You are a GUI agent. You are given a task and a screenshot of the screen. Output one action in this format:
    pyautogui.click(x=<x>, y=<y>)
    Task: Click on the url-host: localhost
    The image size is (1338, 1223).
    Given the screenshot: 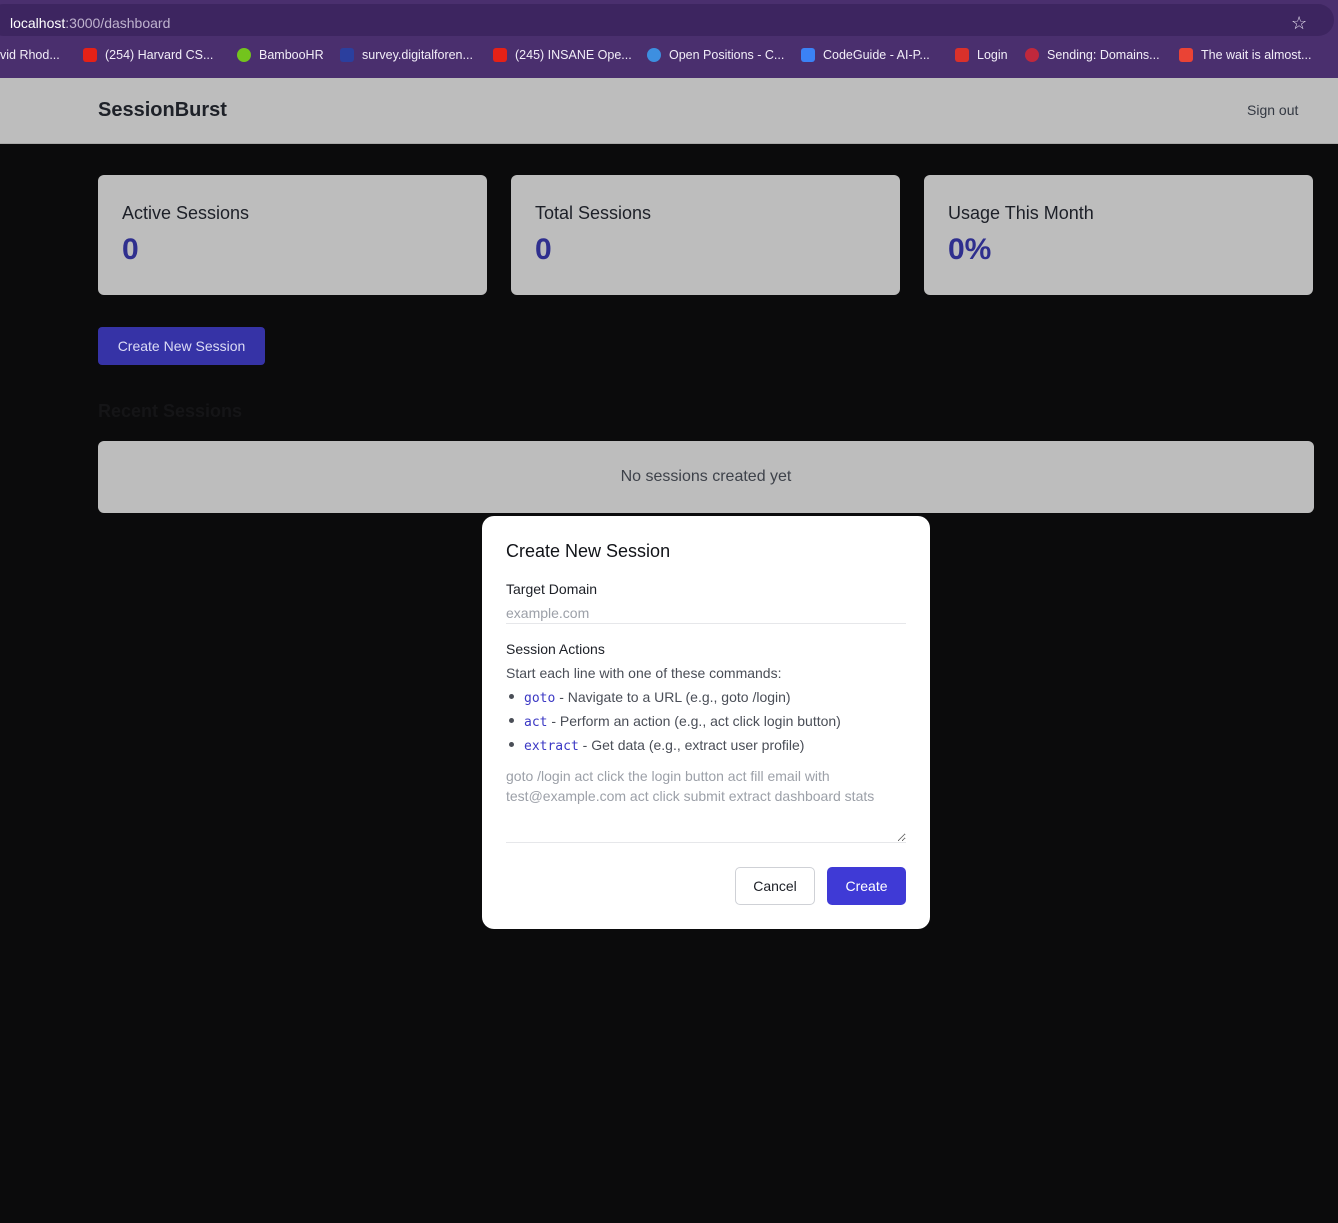 What is the action you would take?
    pyautogui.click(x=38, y=23)
    